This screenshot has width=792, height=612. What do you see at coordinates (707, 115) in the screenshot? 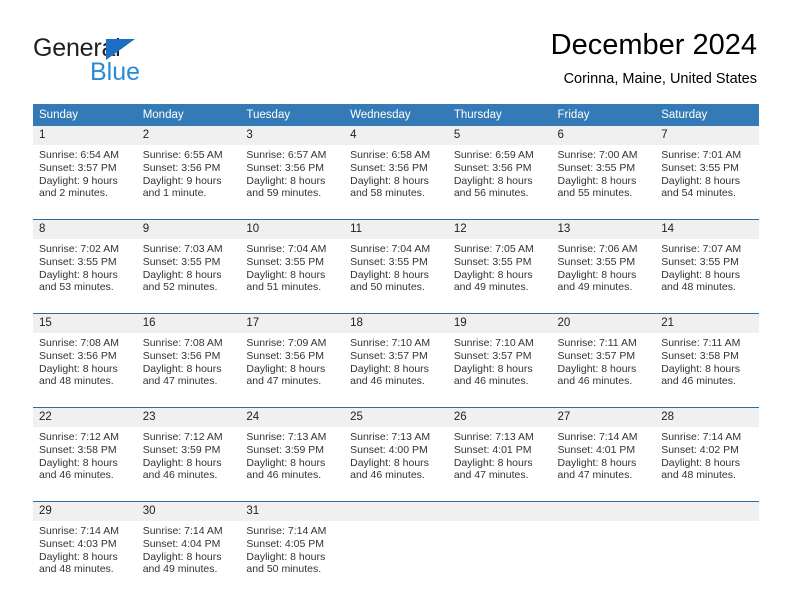
I see `weekday-header-saturday: Saturday` at bounding box center [707, 115].